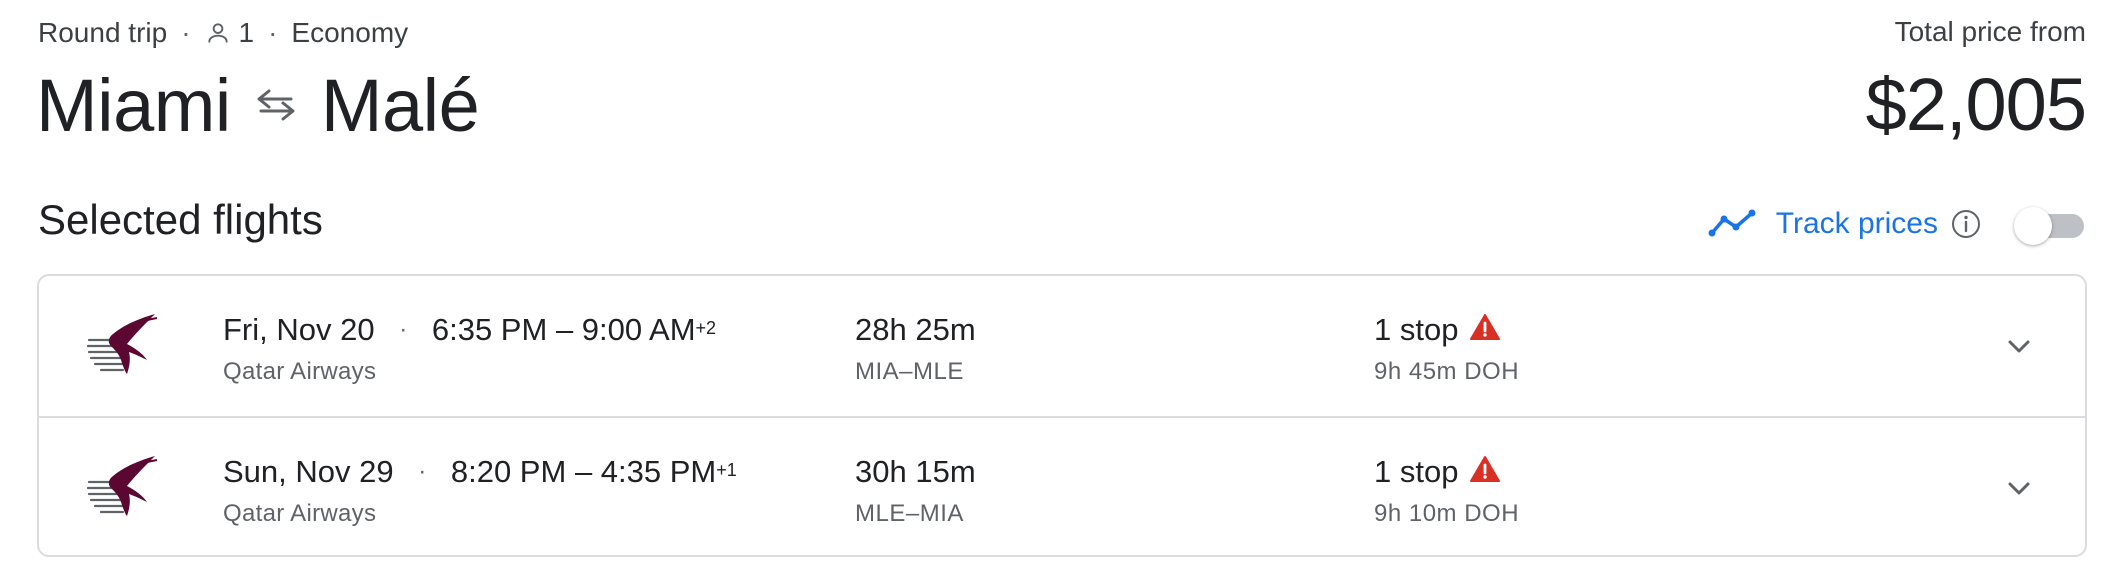  I want to click on flight-duration: 30h 15m, so click(915, 471).